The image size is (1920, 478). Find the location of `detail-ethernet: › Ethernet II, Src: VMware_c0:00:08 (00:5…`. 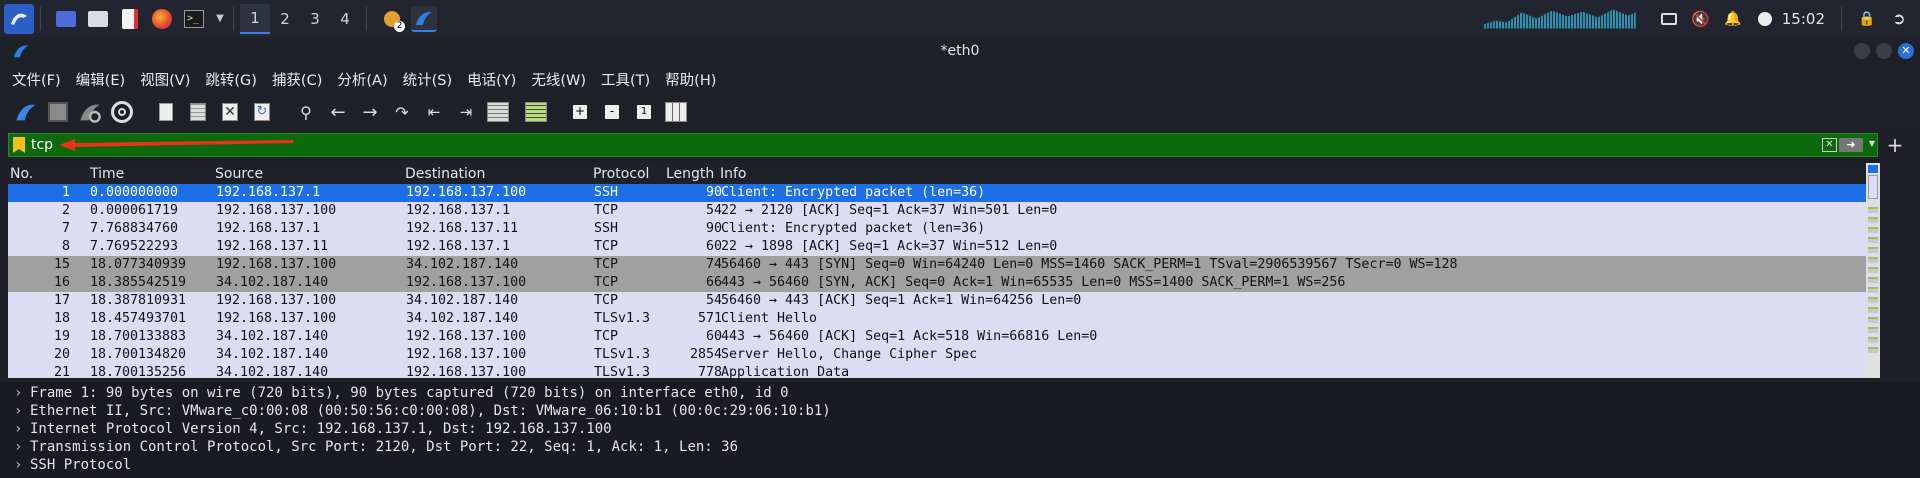

detail-ethernet: › Ethernet II, Src: VMware_c0:00:08 (00:5… is located at coordinates (960, 411).